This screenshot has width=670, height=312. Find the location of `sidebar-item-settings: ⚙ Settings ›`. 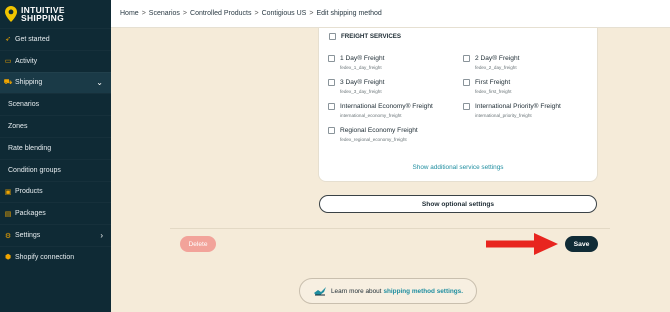

sidebar-item-settings: ⚙ Settings › is located at coordinates (55, 235).